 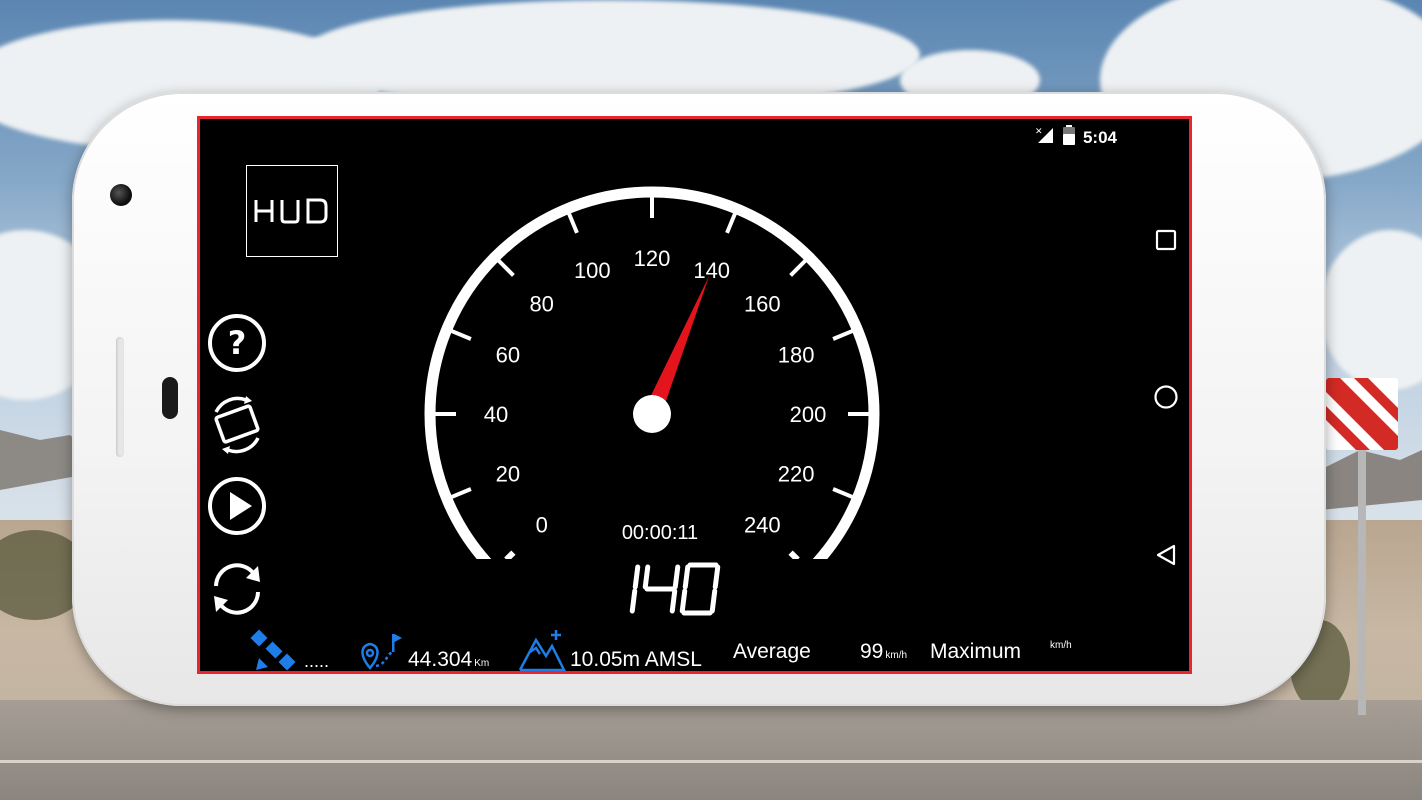 I want to click on help-button: ?, so click(x=237, y=343).